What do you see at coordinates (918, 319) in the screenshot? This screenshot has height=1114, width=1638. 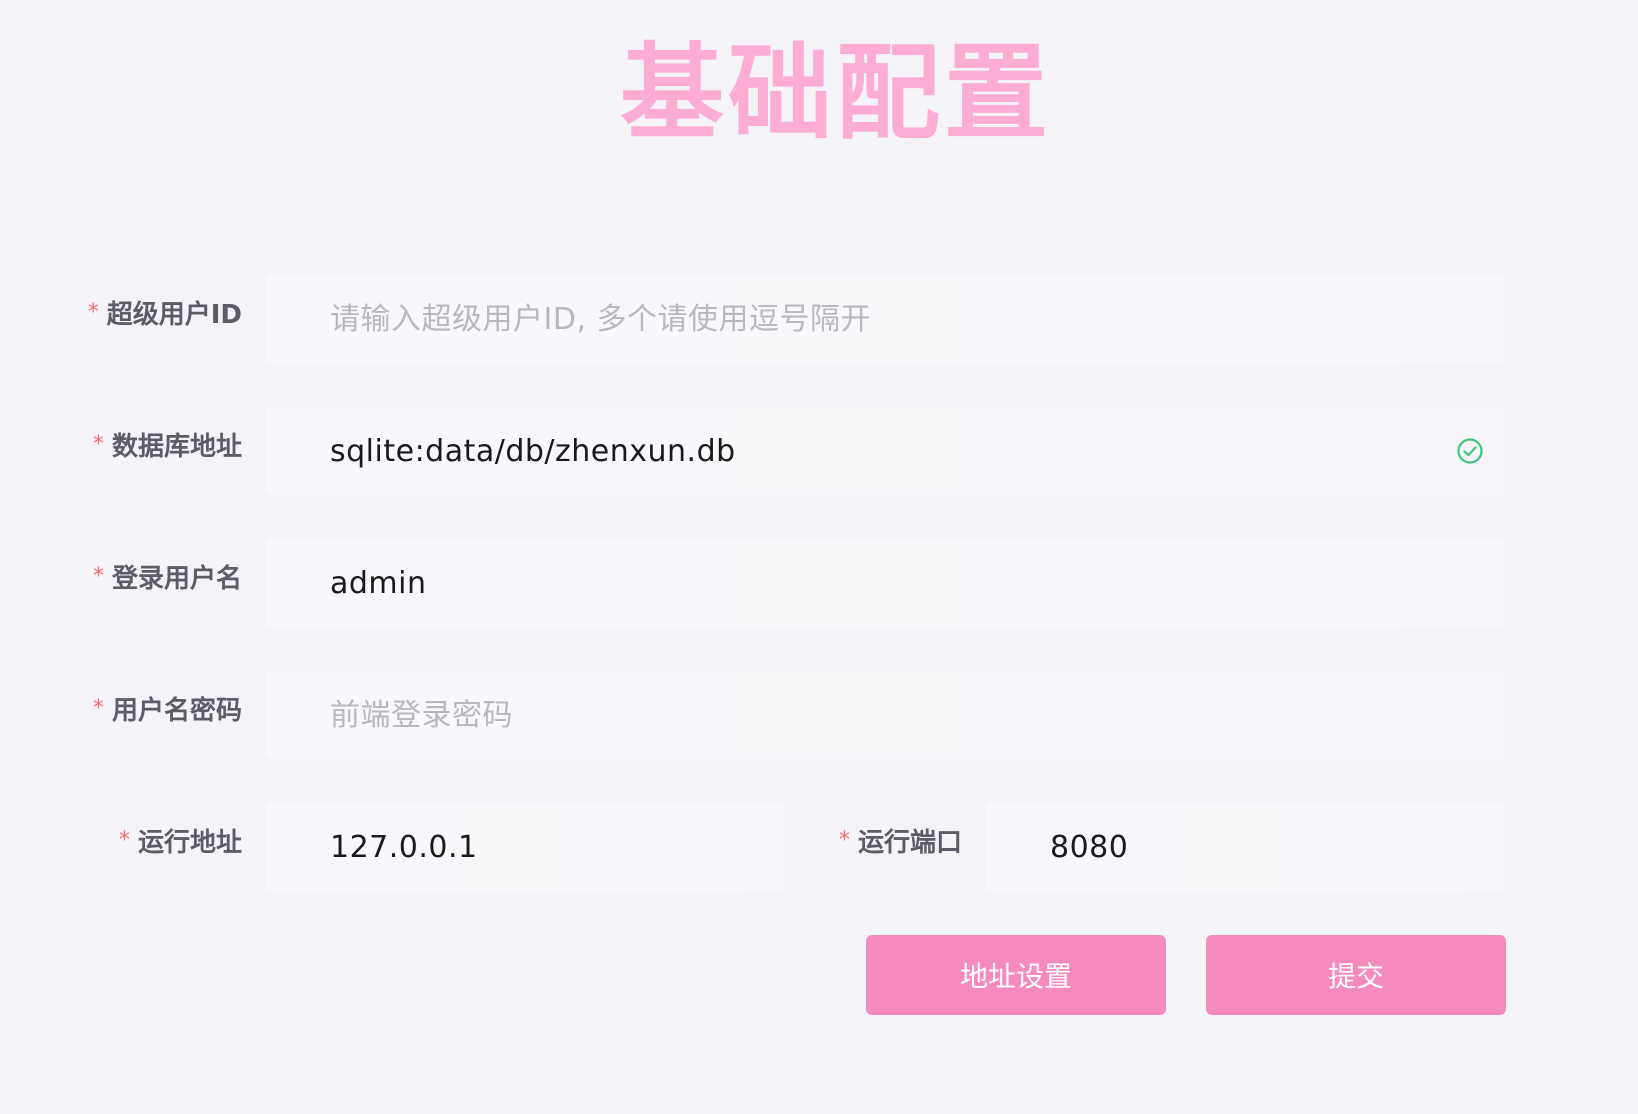 I see `superuser-input` at bounding box center [918, 319].